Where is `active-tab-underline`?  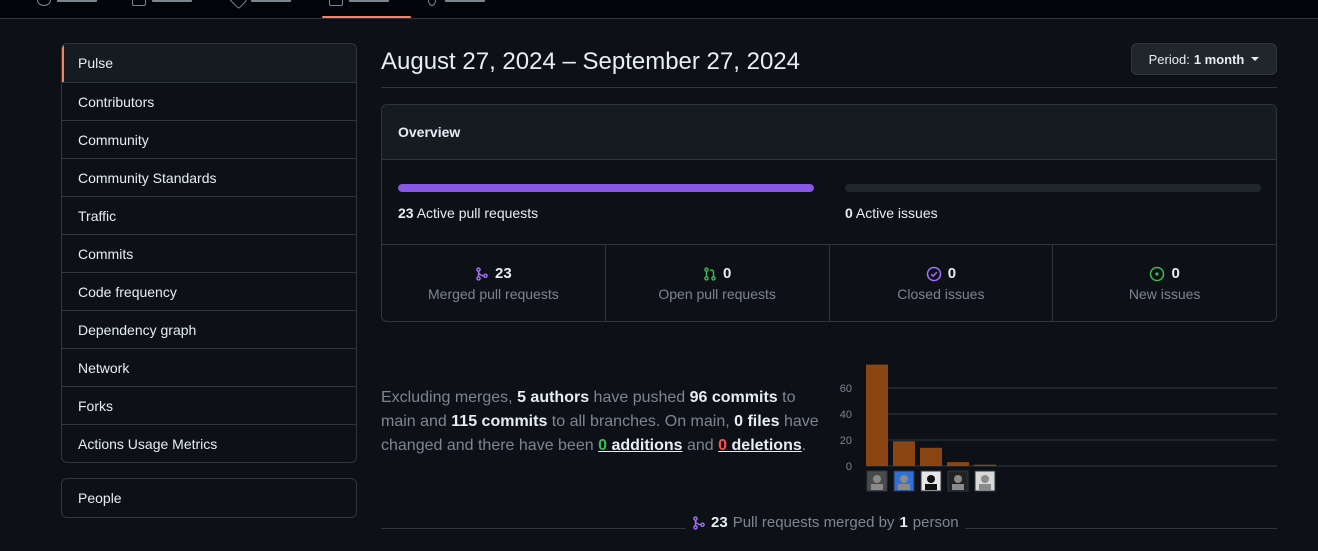 active-tab-underline is located at coordinates (366, 17).